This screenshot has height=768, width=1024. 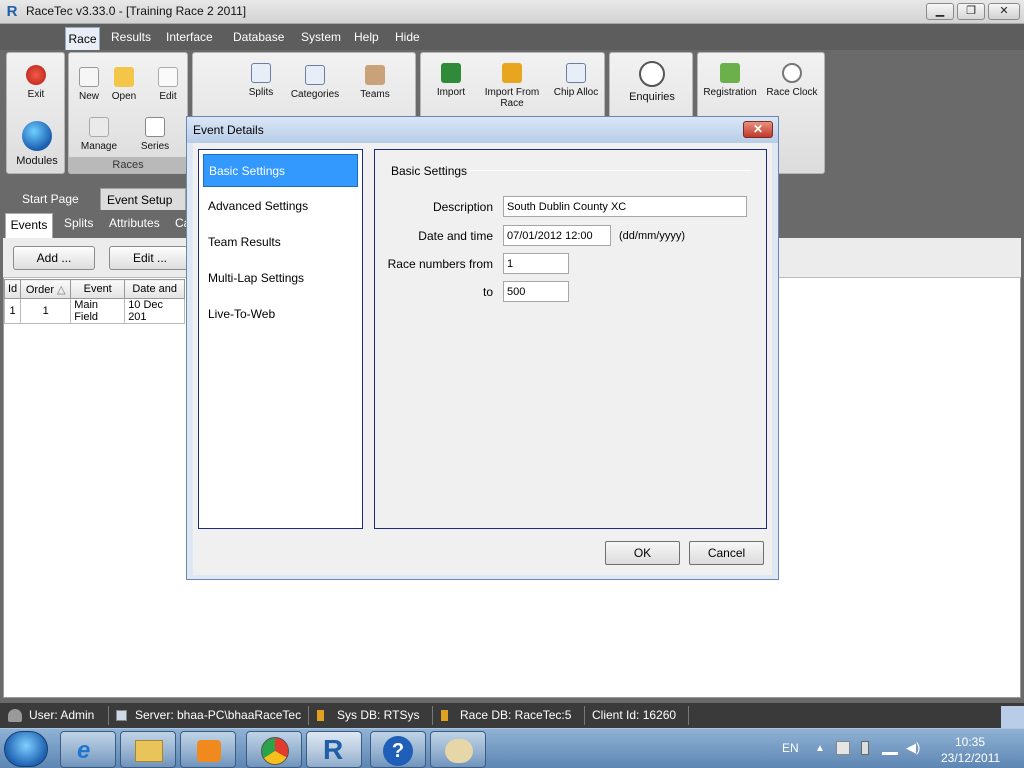 I want to click on open-label: Open, so click(x=124, y=96).